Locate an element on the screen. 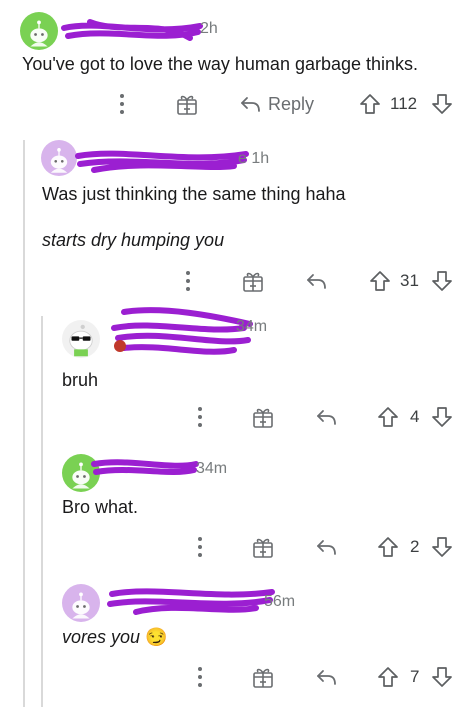 The image size is (474, 707). vote-score: 31 is located at coordinates (409, 280).